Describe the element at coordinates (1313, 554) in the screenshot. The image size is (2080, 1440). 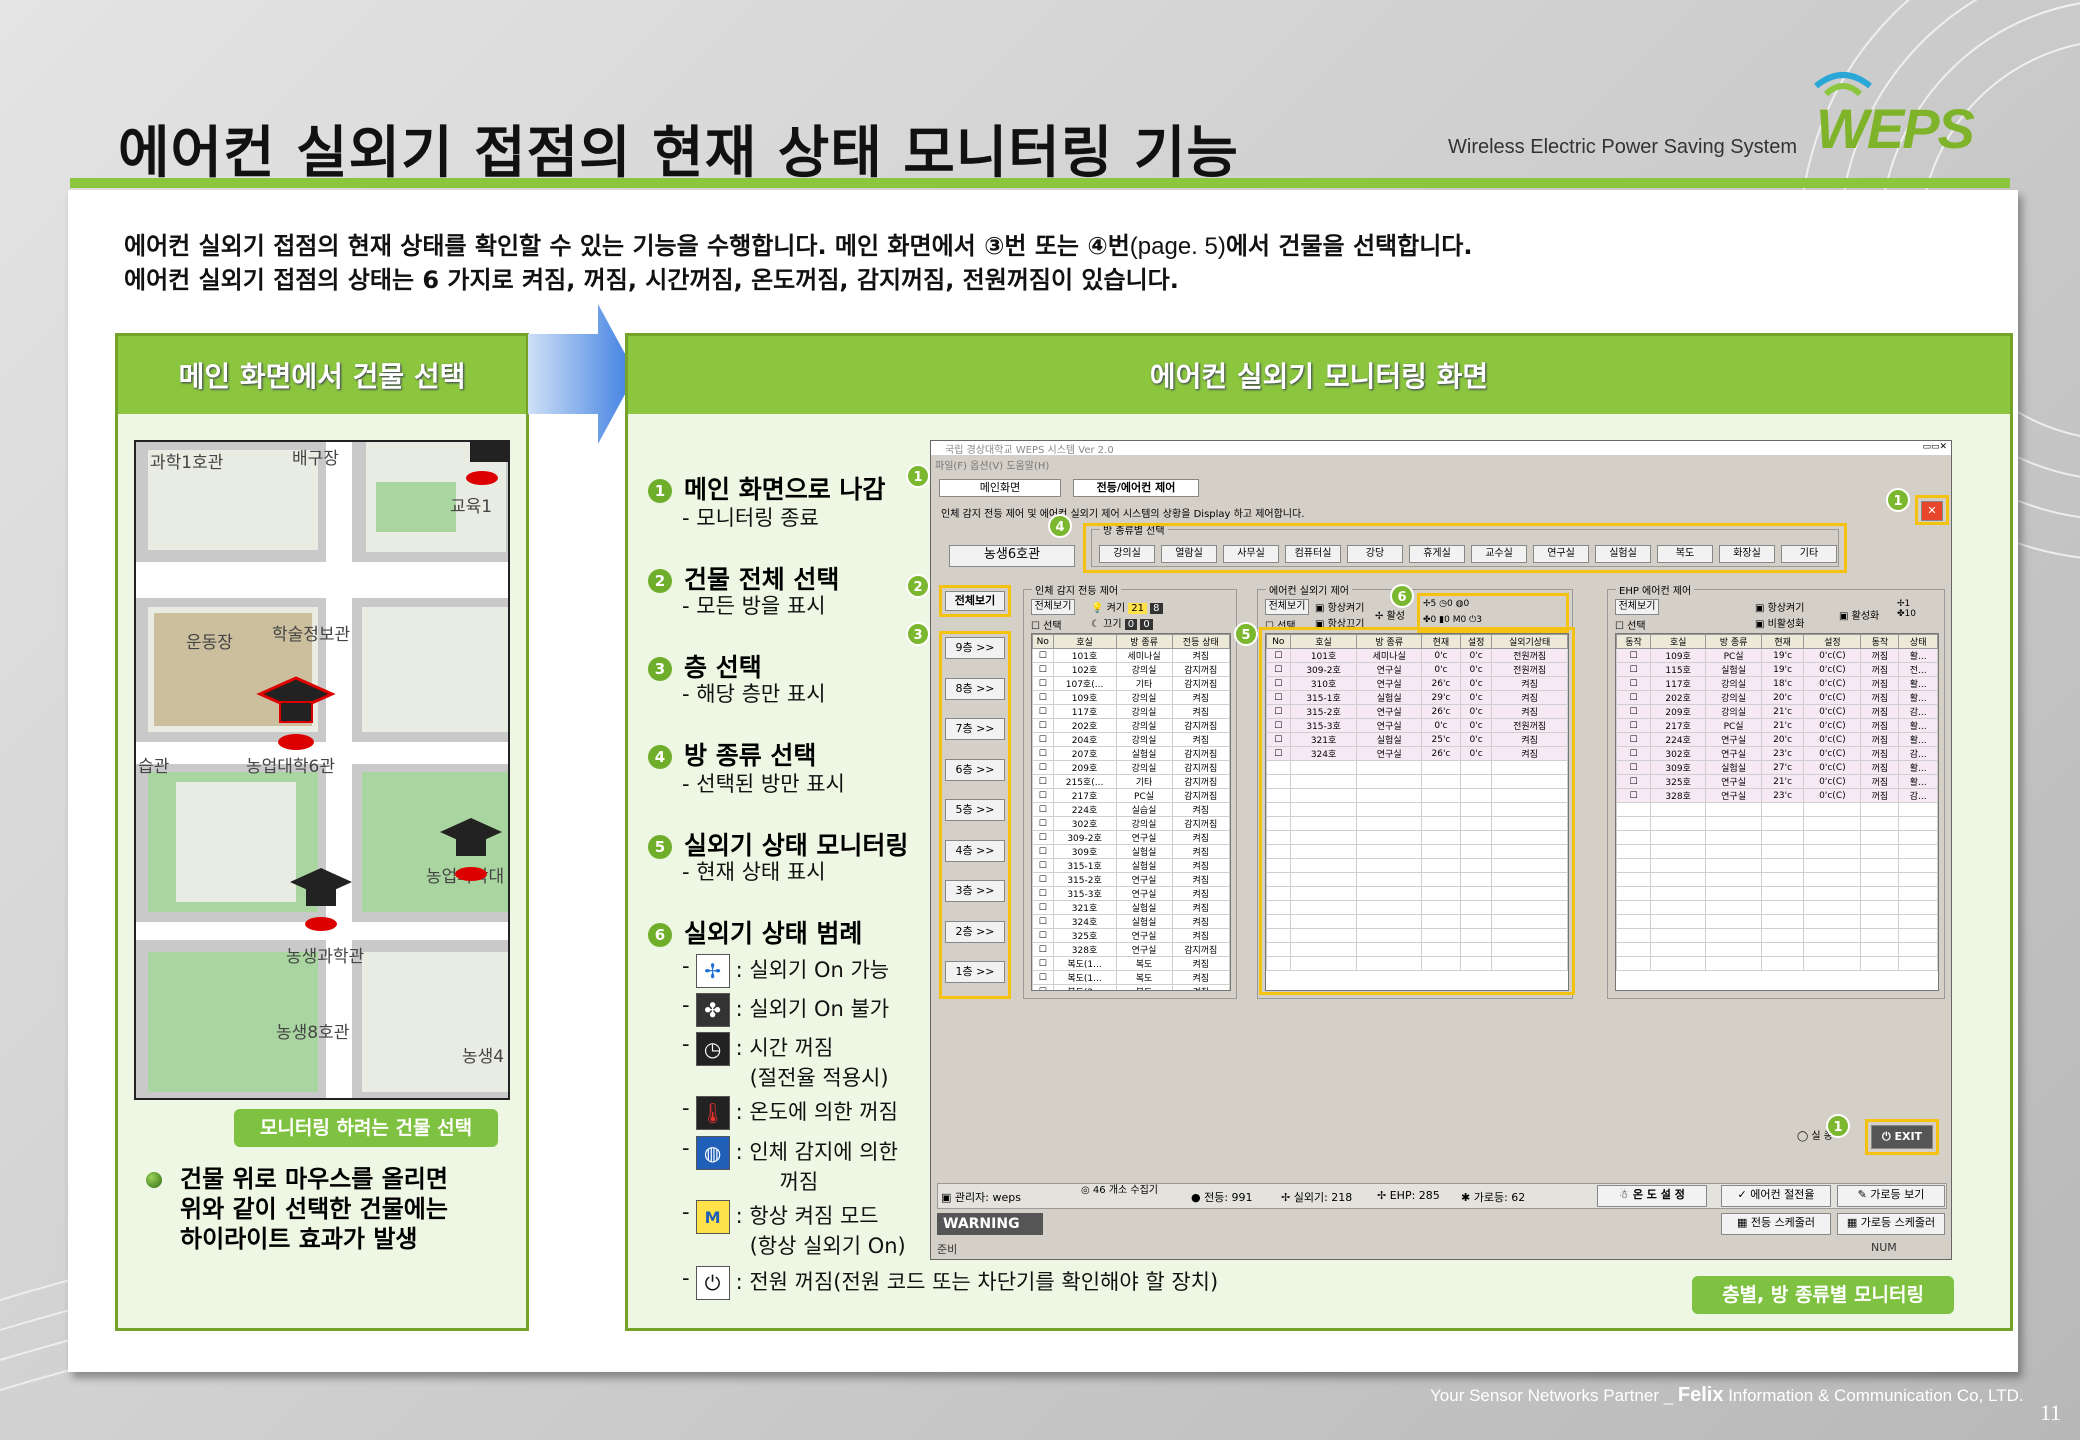
I see `room-type-button: 컴퓨터실` at that location.